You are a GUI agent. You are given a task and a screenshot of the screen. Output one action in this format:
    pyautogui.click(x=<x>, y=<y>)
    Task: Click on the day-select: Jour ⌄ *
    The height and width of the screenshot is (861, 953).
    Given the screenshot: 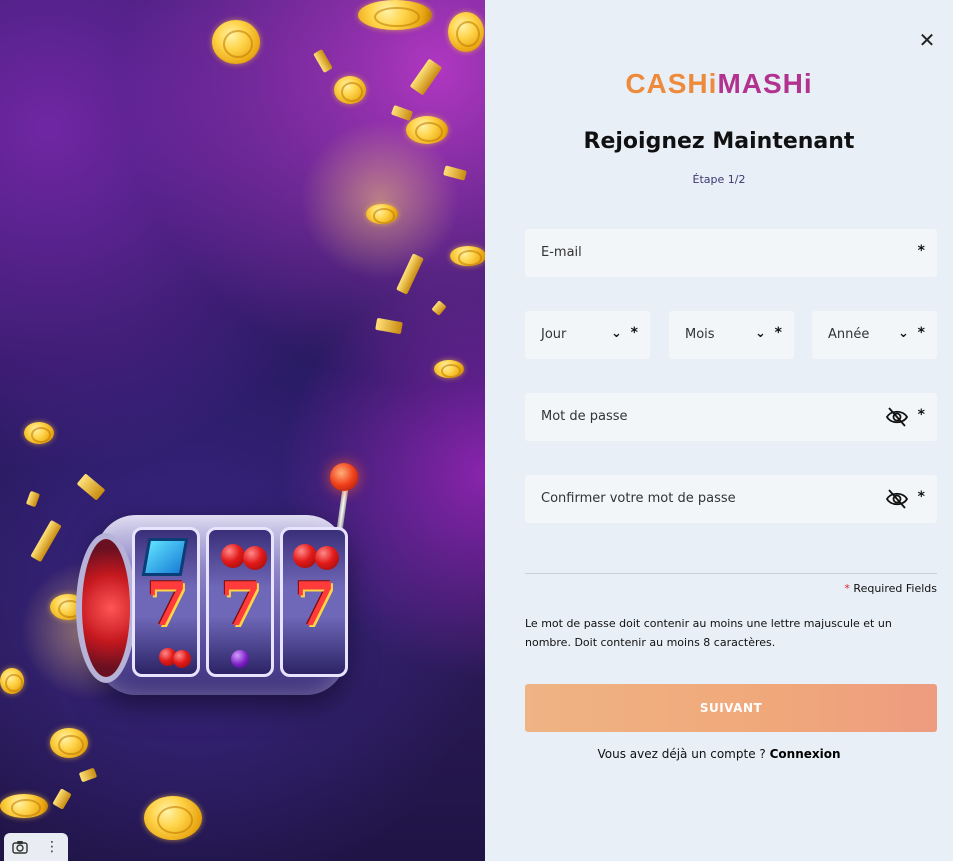 What is the action you would take?
    pyautogui.click(x=587, y=335)
    